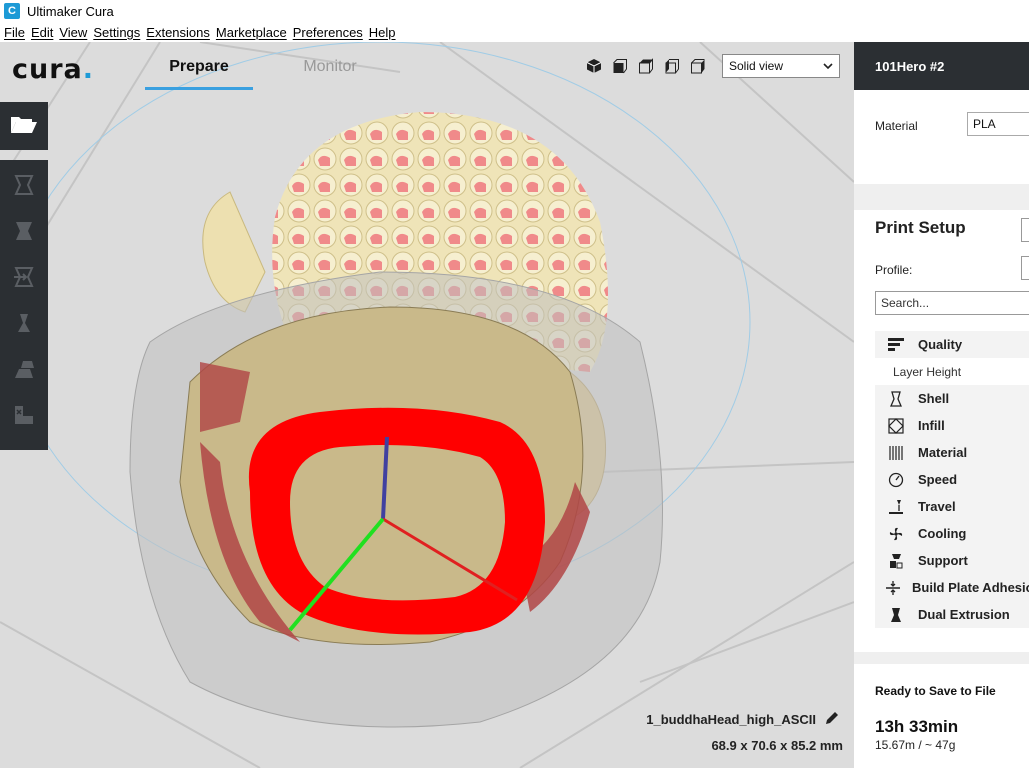 The image size is (1029, 768). I want to click on quality-icon, so click(896, 345).